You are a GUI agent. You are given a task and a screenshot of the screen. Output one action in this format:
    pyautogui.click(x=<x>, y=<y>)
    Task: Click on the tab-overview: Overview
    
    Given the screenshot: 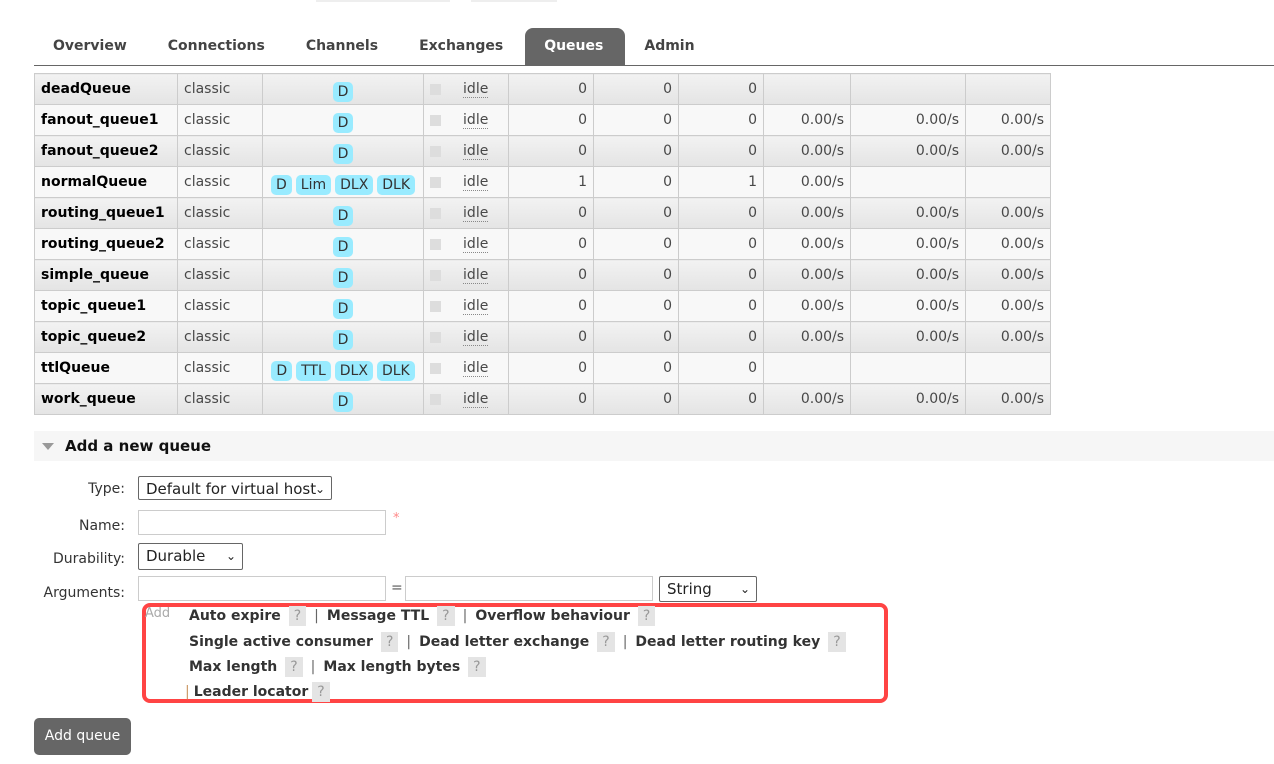 What is the action you would take?
    pyautogui.click(x=91, y=46)
    